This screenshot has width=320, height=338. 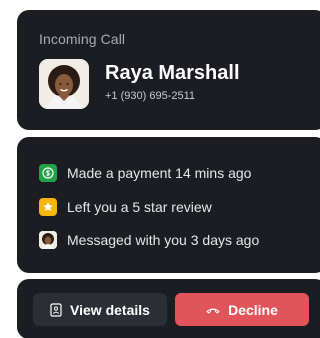 I want to click on decline-button: Decline, so click(x=242, y=309).